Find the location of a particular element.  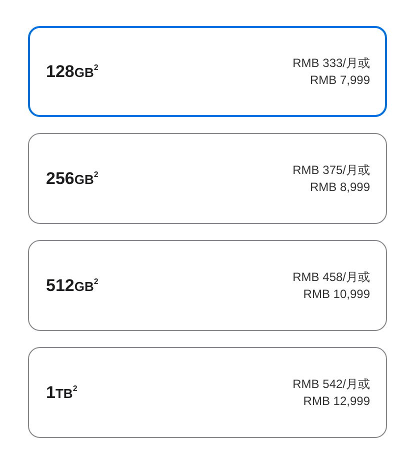

capacity-label: 128GB$^{2}$ is located at coordinates (72, 72).